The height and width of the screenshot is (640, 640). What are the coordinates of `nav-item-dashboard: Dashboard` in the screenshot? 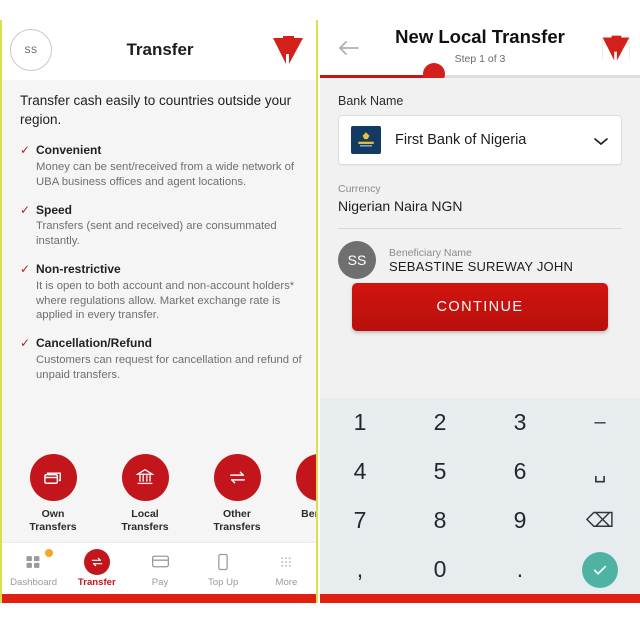 It's located at (33, 568).